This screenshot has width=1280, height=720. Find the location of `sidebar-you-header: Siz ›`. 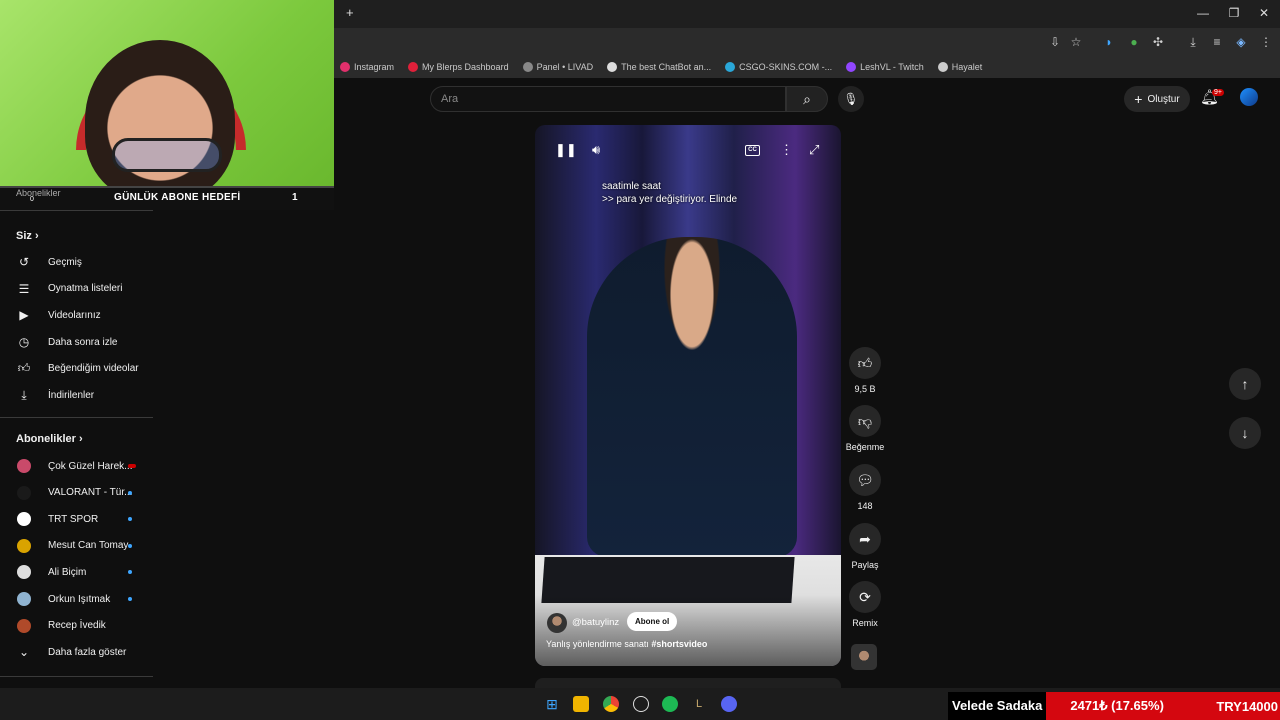

sidebar-you-header: Siz › is located at coordinates (27, 236).